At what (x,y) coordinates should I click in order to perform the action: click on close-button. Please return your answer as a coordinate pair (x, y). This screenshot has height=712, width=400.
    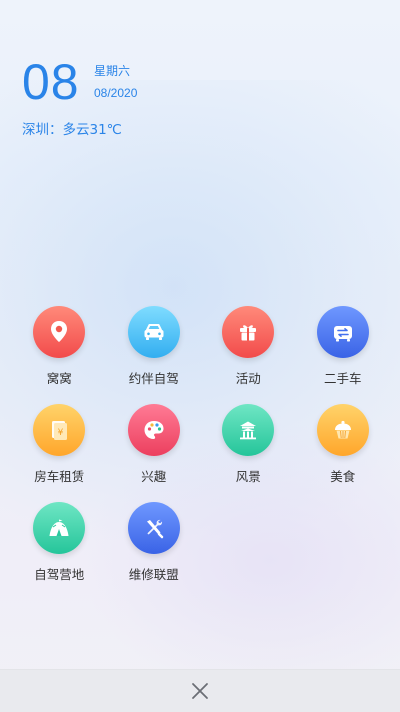
    Looking at the image, I should click on (200, 691).